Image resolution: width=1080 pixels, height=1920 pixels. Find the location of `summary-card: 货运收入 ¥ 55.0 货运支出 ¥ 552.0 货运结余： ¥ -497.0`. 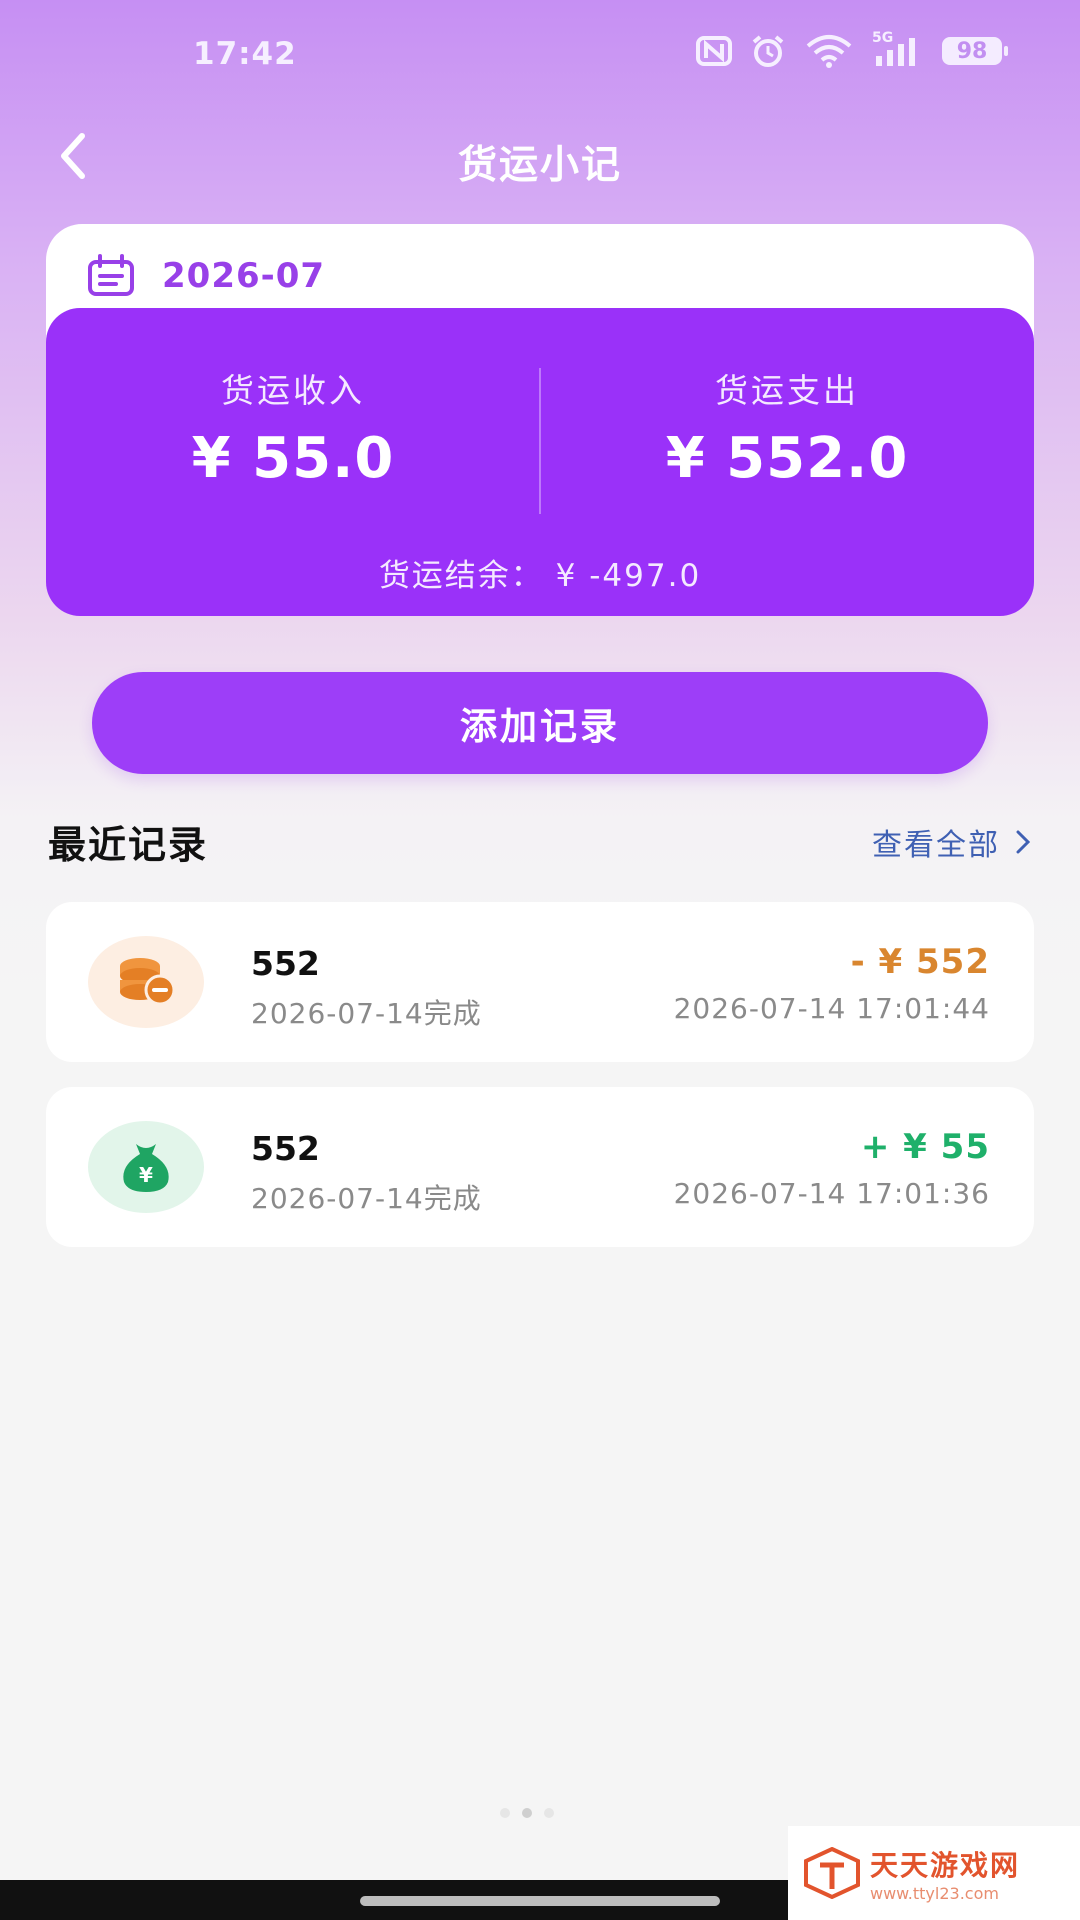

summary-card: 货运收入 ¥ 55.0 货运支出 ¥ 552.0 货运结余： ¥ -497.0 is located at coordinates (540, 462).